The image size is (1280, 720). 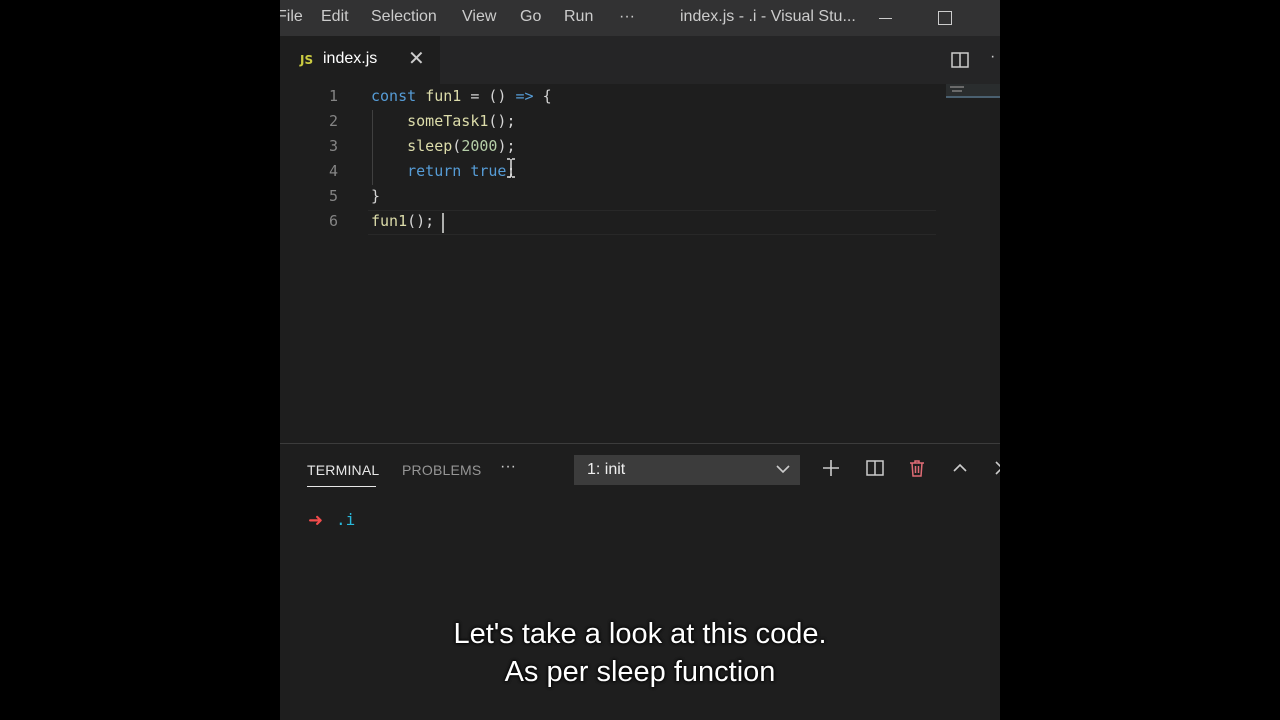 What do you see at coordinates (333, 146) in the screenshot?
I see `line-number: 3` at bounding box center [333, 146].